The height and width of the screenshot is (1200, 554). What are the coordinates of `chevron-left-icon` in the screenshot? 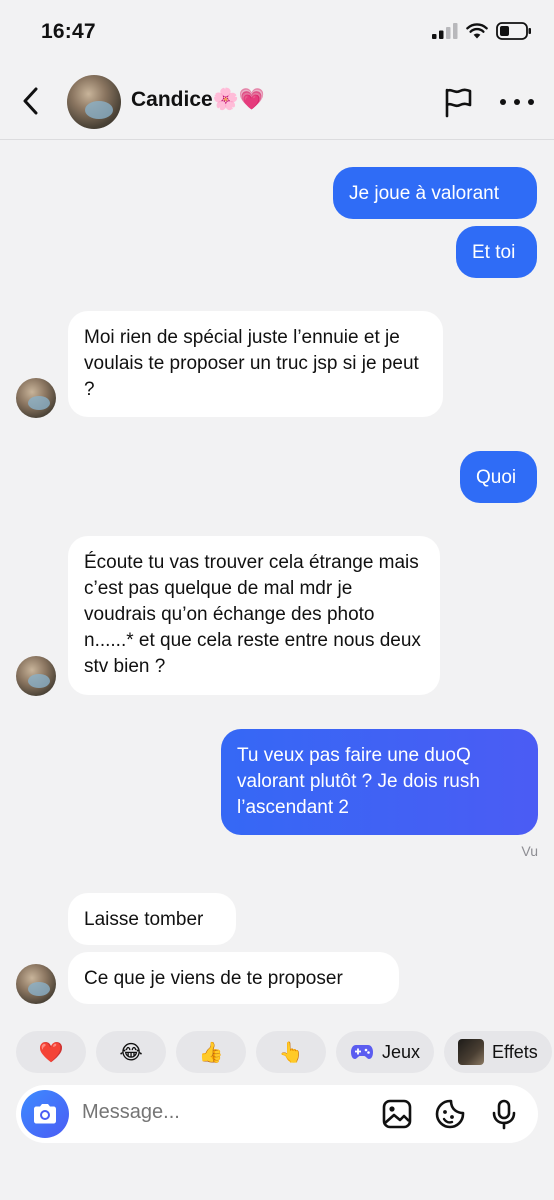 It's located at (30, 101).